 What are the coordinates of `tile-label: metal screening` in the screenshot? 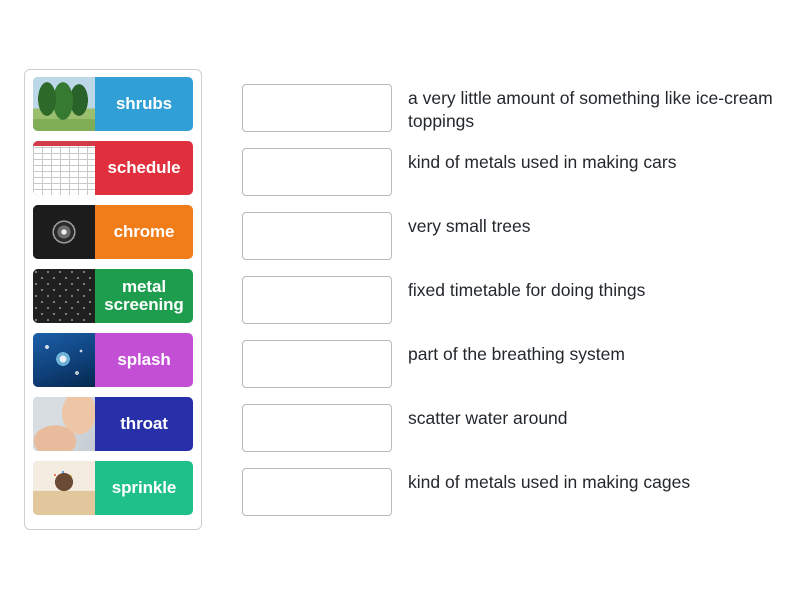 It's located at (144, 295).